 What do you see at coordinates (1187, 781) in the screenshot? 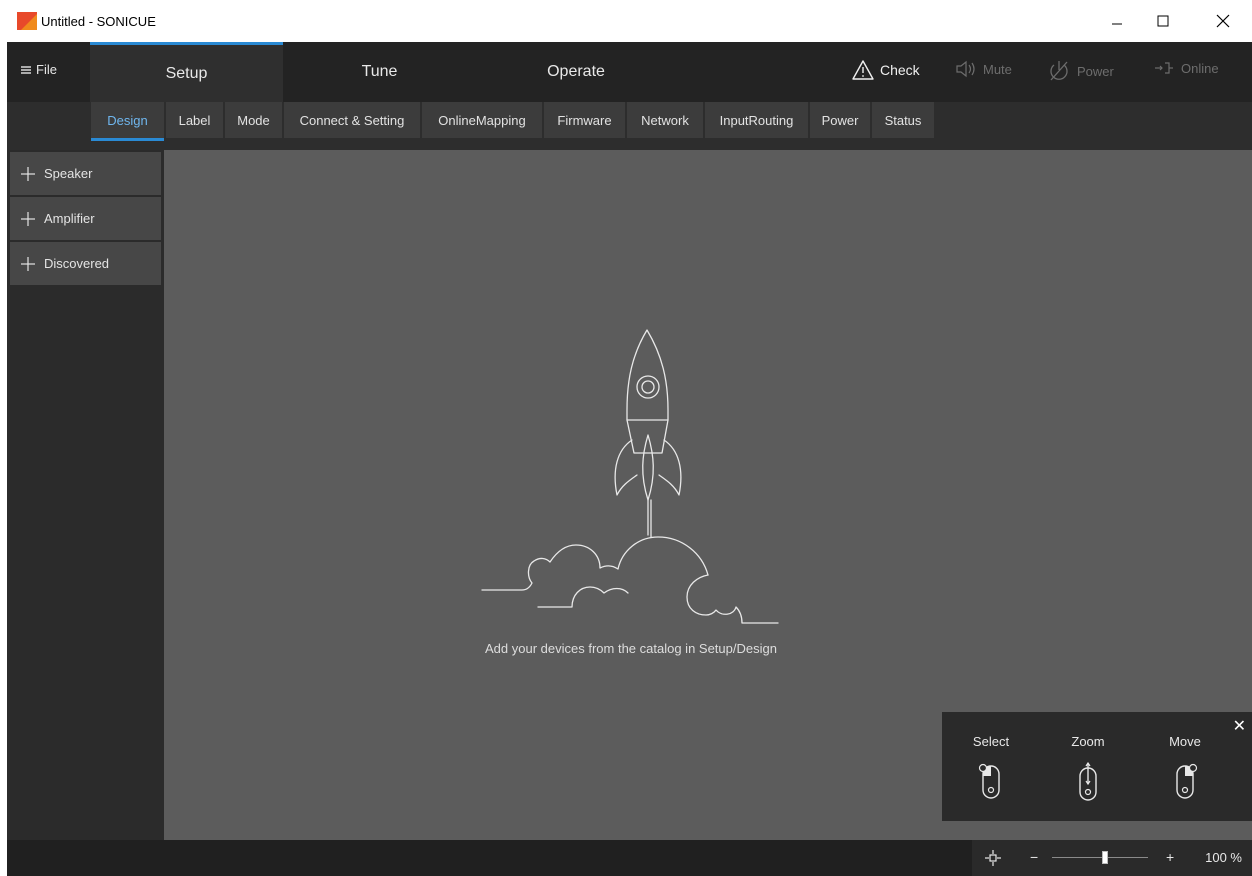
I see `mouse-right-click-icon` at bounding box center [1187, 781].